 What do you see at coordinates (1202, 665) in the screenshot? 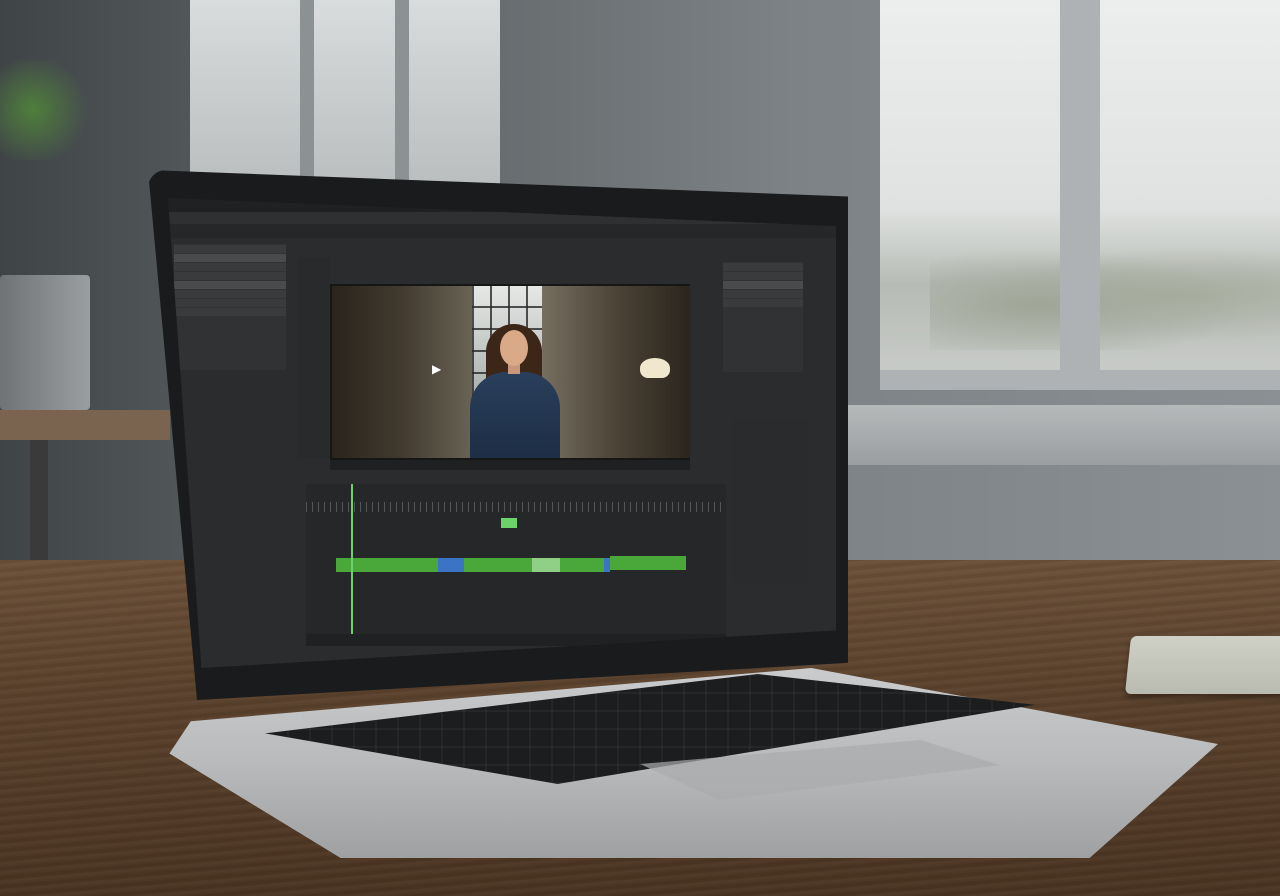
I see `tablet` at bounding box center [1202, 665].